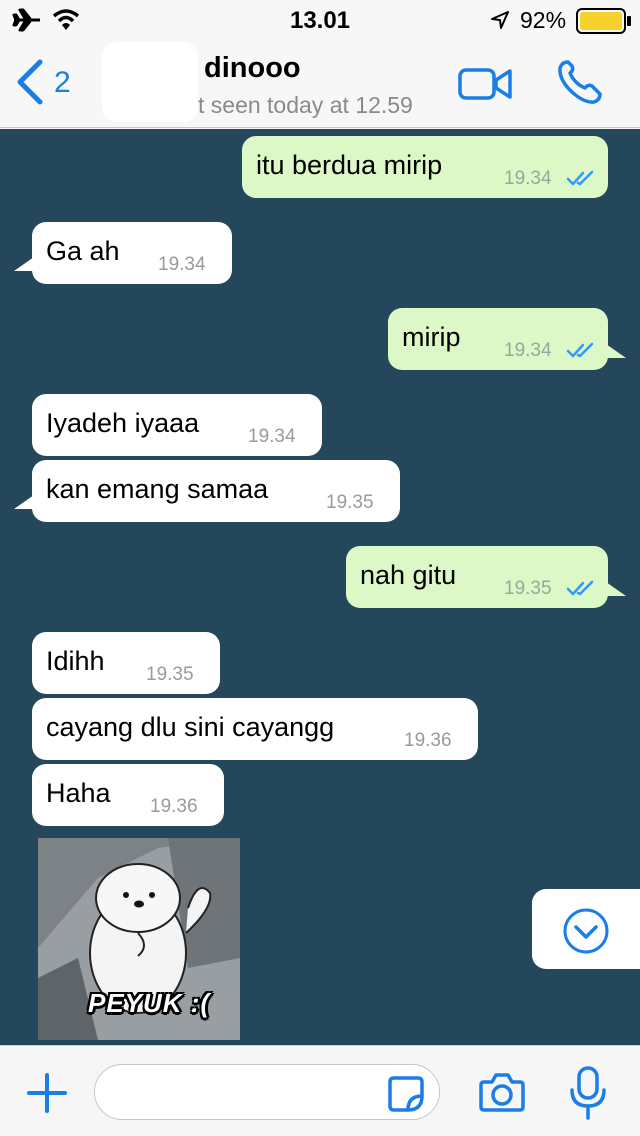 Image resolution: width=640 pixels, height=1136 pixels. I want to click on message-outgoing: mirip 19.34, so click(498, 339).